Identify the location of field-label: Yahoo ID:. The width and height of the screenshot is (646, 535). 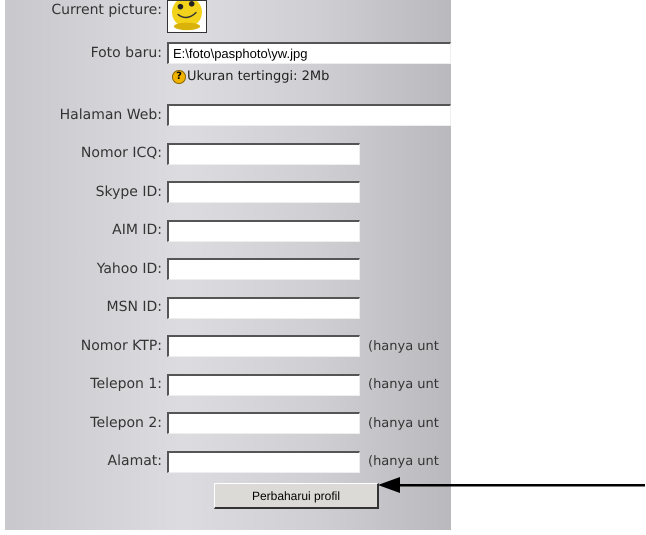
(129, 269).